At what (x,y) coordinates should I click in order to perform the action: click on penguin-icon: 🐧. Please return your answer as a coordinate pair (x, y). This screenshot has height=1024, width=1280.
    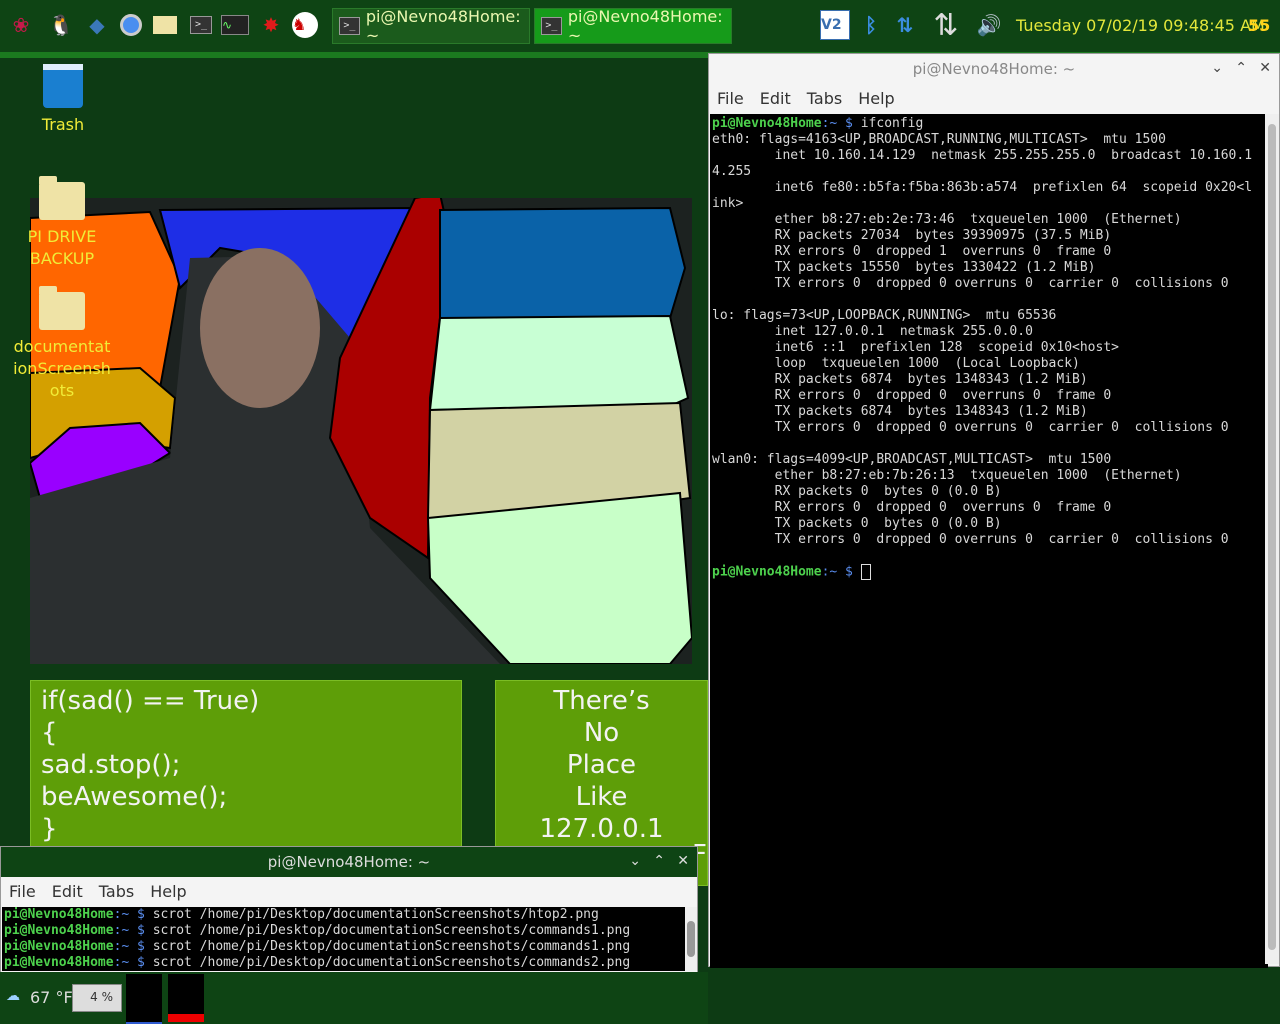
    Looking at the image, I should click on (61, 25).